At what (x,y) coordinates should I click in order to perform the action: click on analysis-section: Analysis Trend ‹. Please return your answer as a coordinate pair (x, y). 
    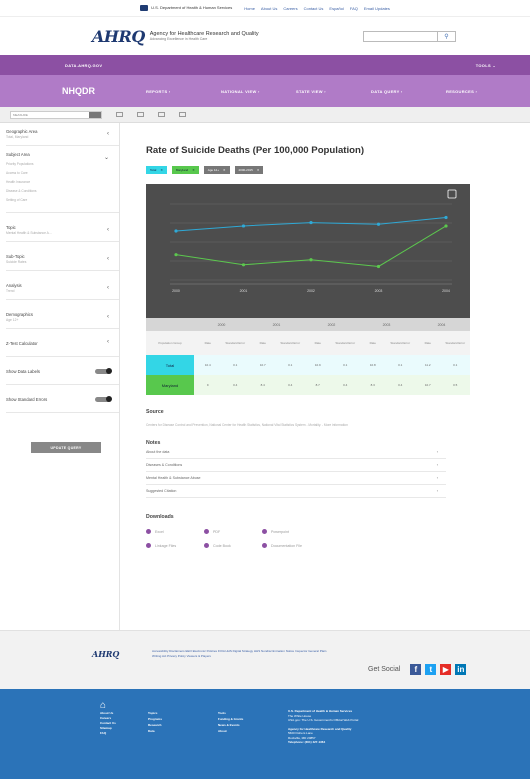
    Looking at the image, I should click on (62, 285).